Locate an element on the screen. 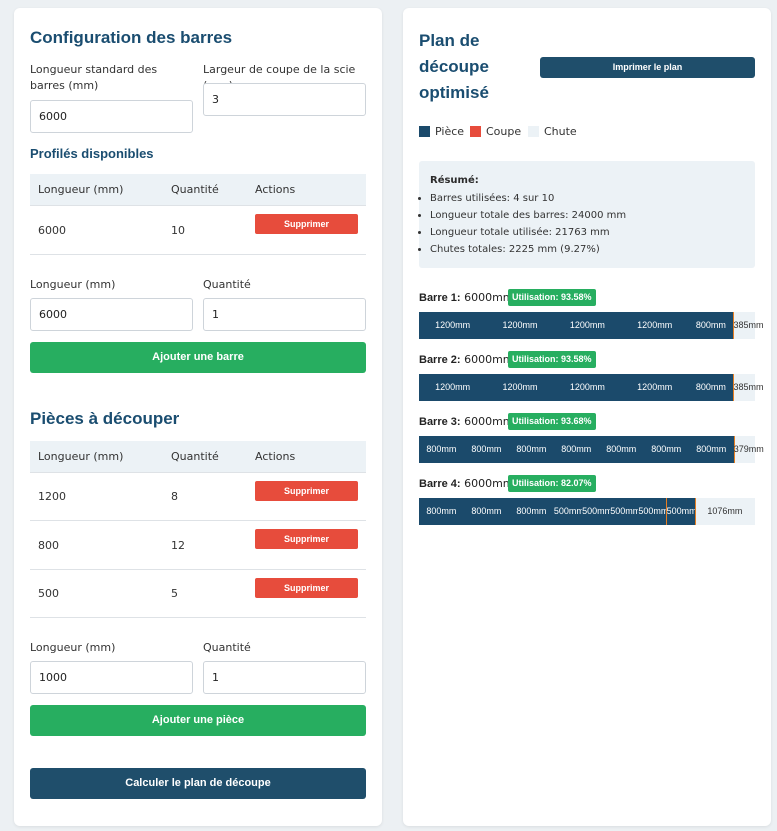  row-length: 6000 is located at coordinates (52, 230).